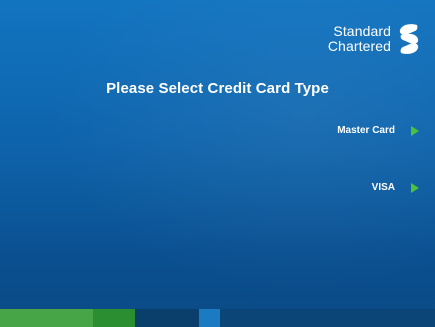 The width and height of the screenshot is (435, 327). Describe the element at coordinates (383, 187) in the screenshot. I see `option-visa-label: VISA` at that location.